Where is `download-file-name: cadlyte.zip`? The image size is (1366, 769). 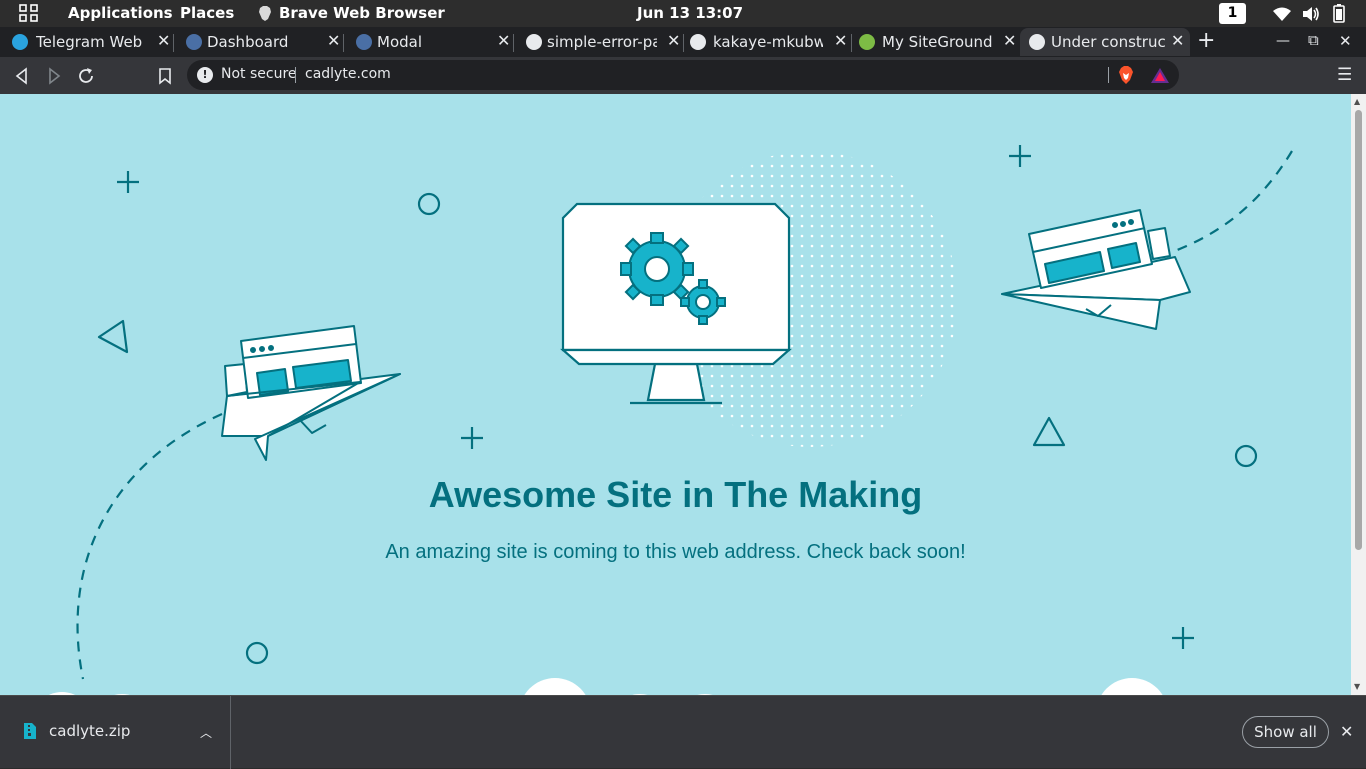
download-file-name: cadlyte.zip is located at coordinates (90, 731).